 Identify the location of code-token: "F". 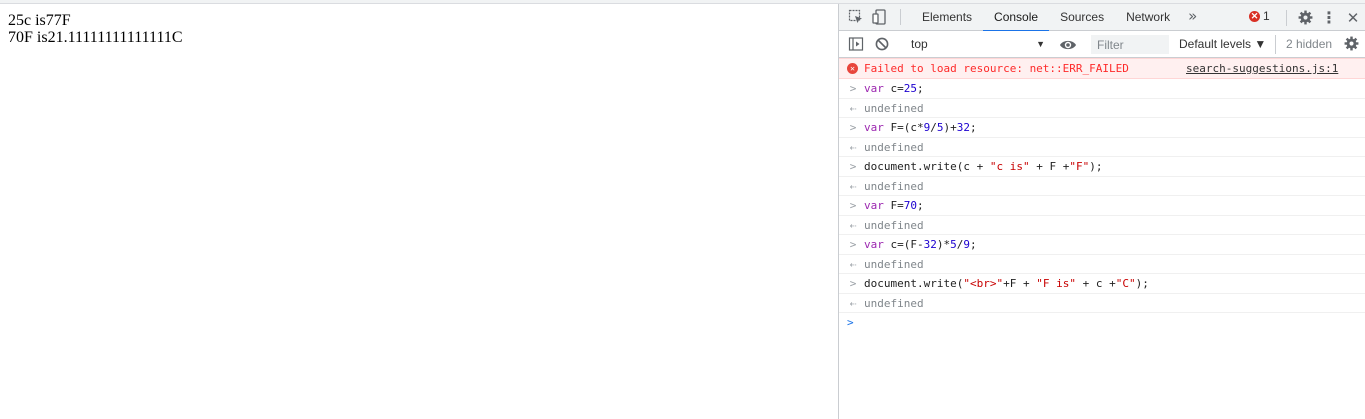
(1079, 166).